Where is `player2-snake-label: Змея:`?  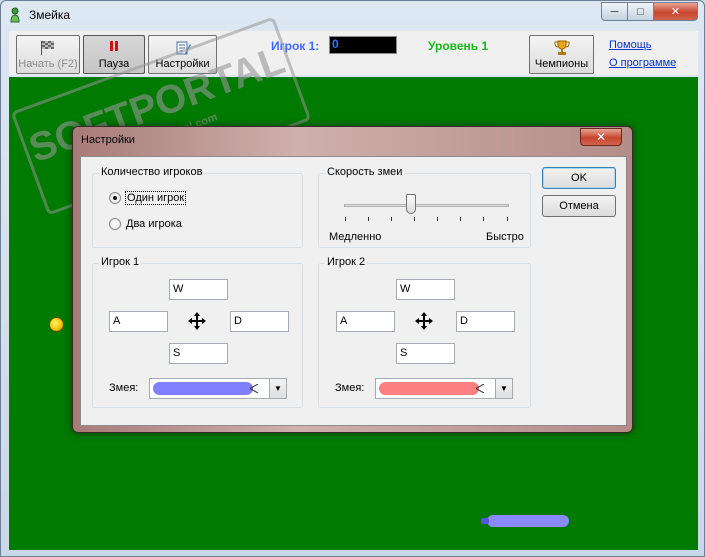
player2-snake-label: Змея: is located at coordinates (350, 388).